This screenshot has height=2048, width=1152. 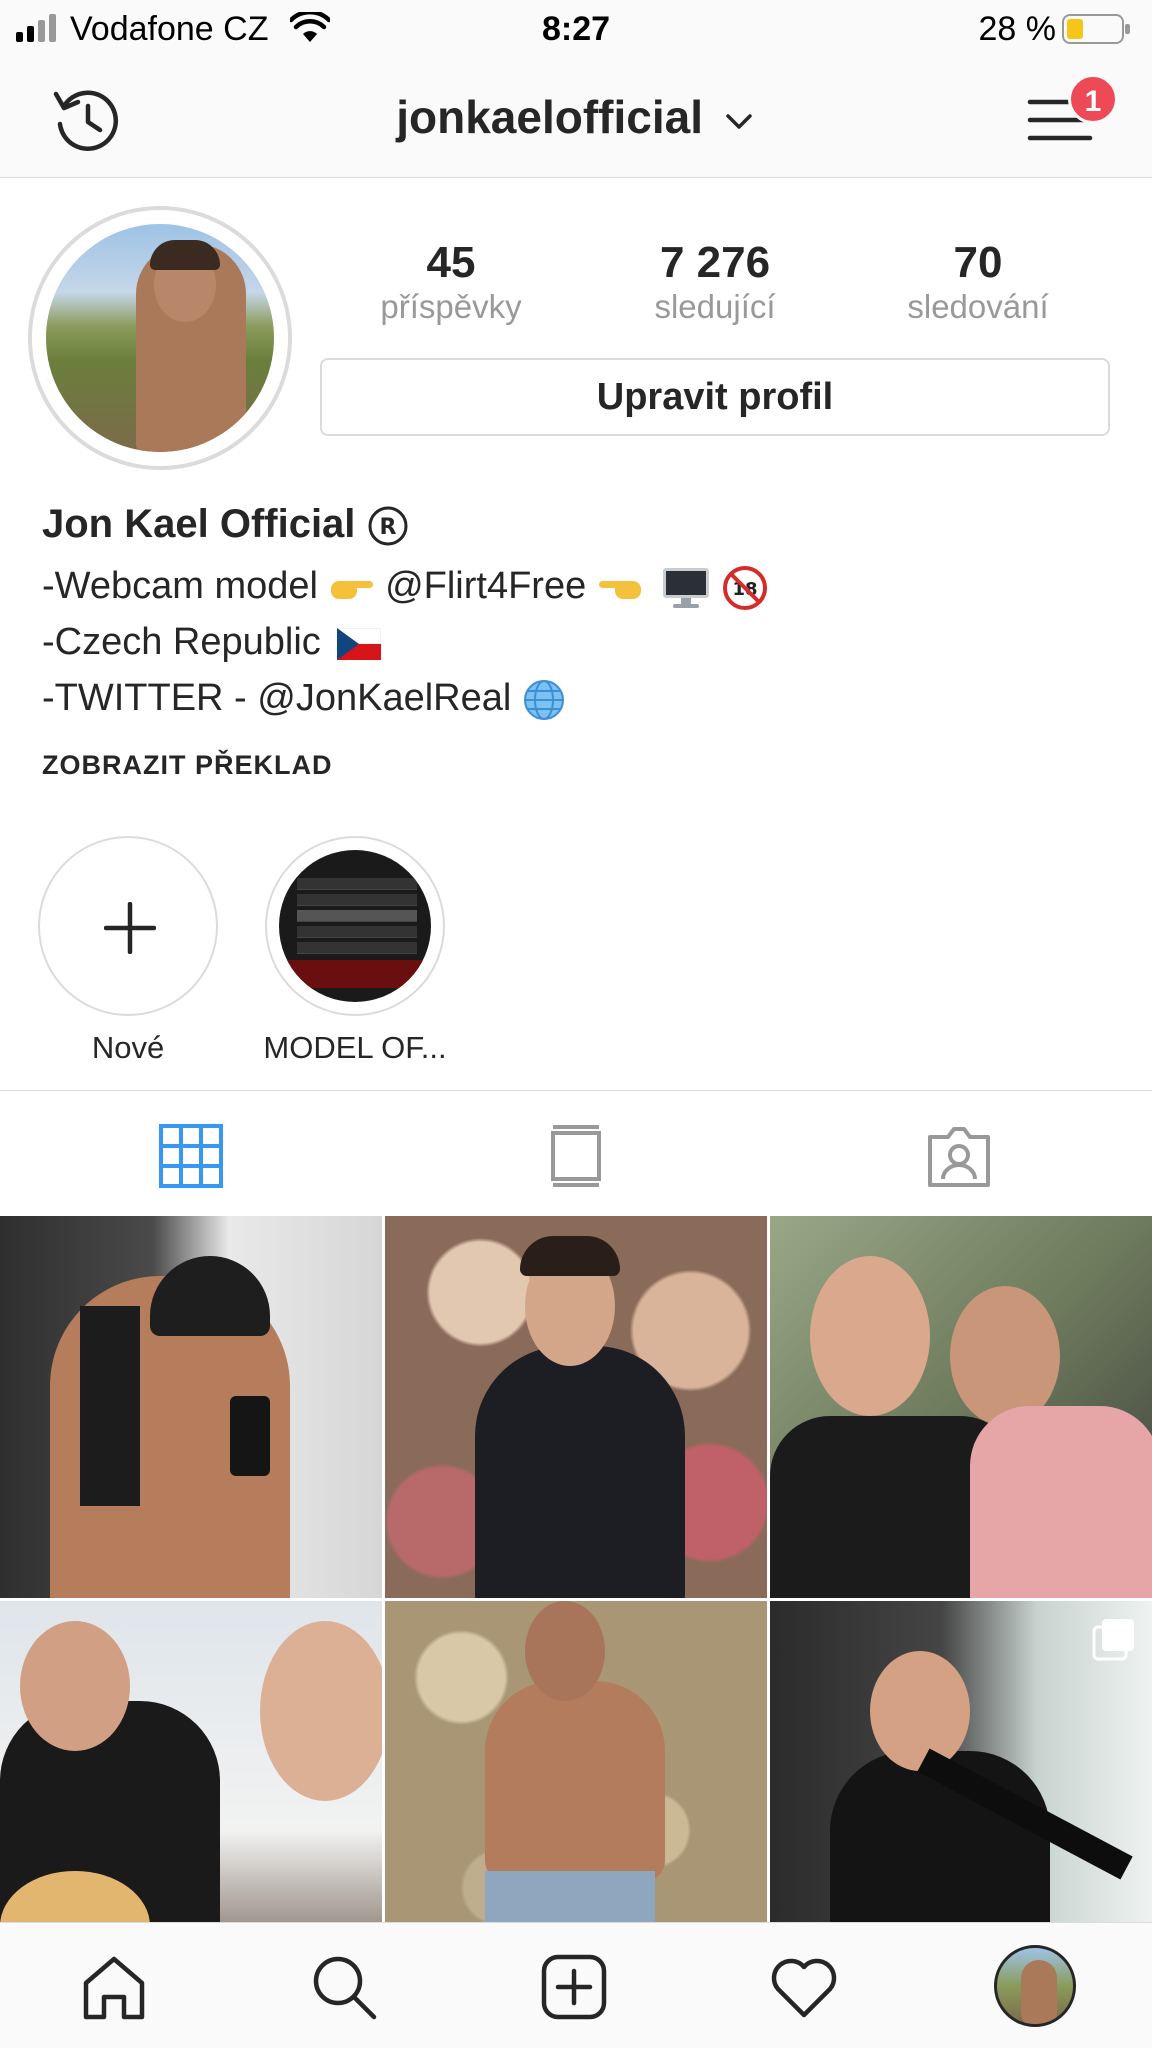 I want to click on battery-icon, so click(x=1096, y=29).